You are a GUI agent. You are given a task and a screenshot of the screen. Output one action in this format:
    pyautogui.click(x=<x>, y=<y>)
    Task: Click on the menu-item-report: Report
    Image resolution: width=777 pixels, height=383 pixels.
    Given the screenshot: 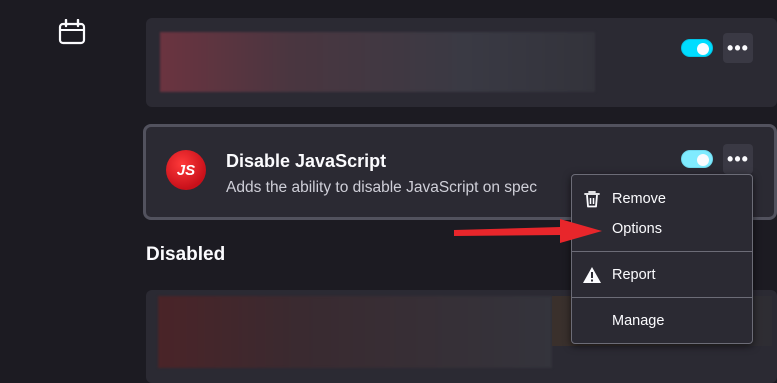 What is the action you would take?
    pyautogui.click(x=662, y=275)
    